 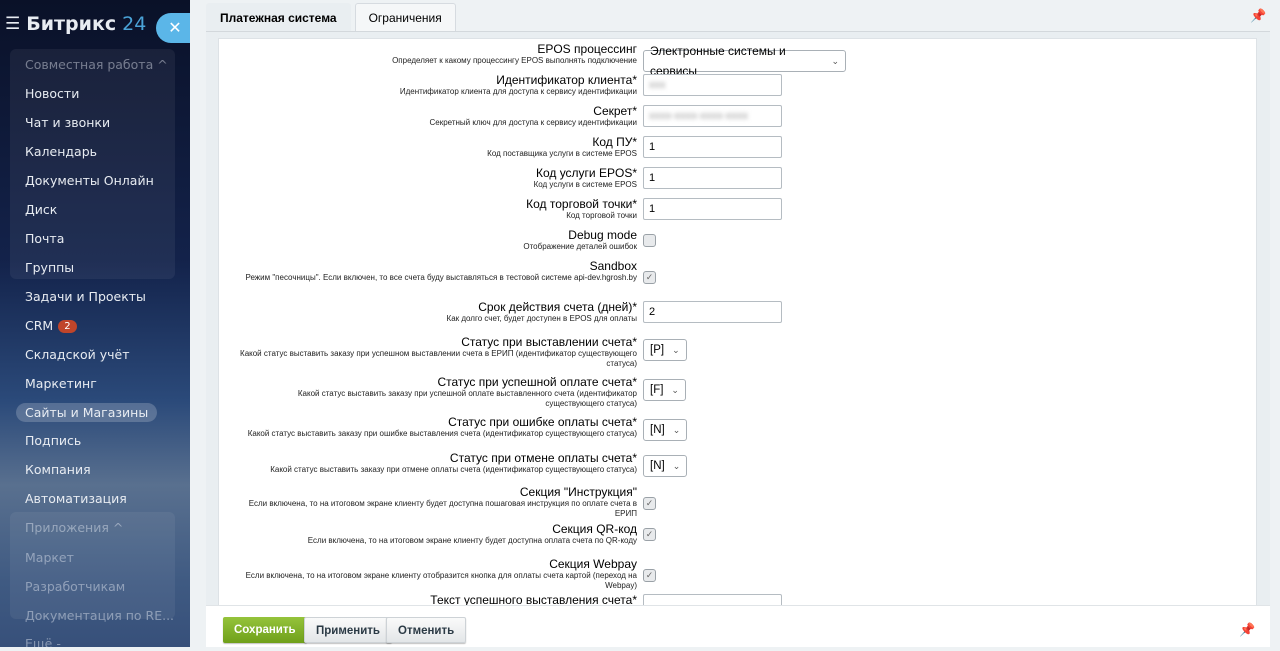 I want to click on sidebar-item: Диск, so click(x=41, y=209).